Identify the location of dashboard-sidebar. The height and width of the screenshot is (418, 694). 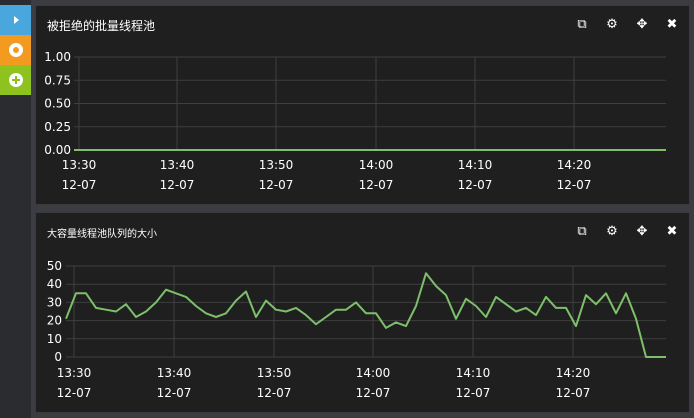
(15, 209).